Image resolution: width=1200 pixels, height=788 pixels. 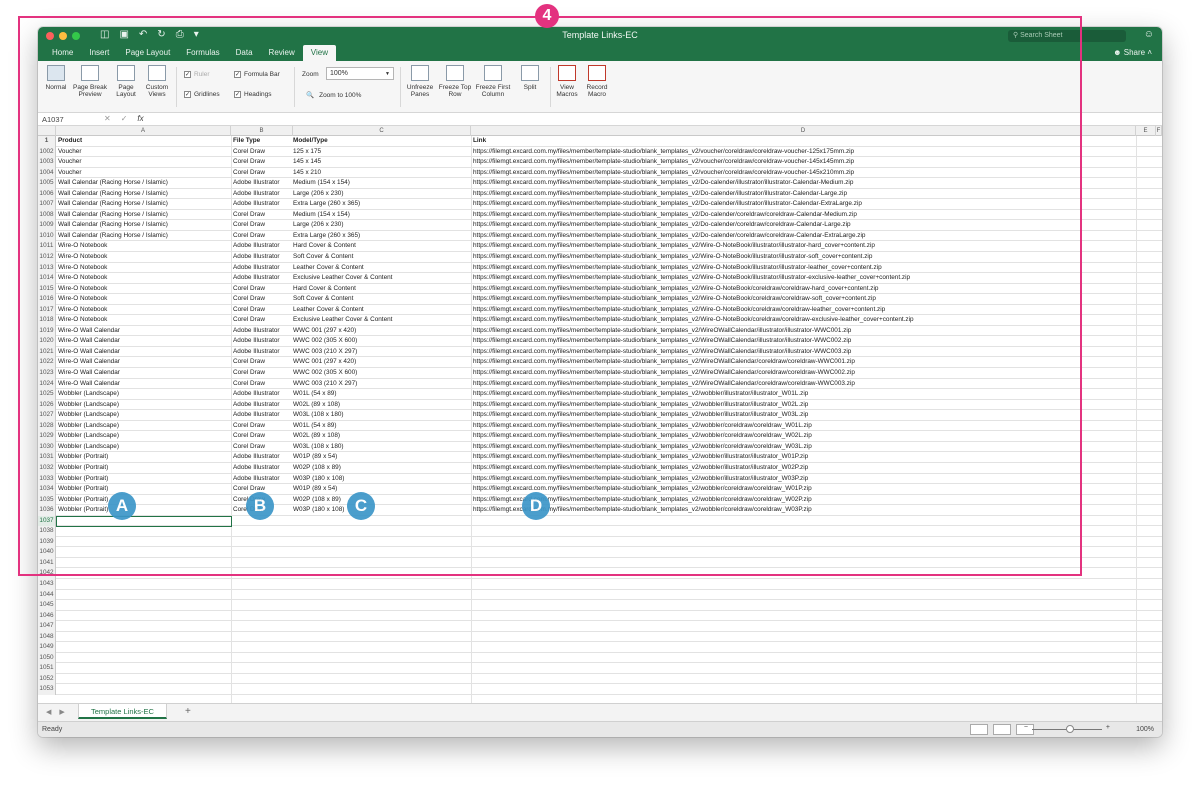 I want to click on row-number: 1034, so click(x=47, y=489).